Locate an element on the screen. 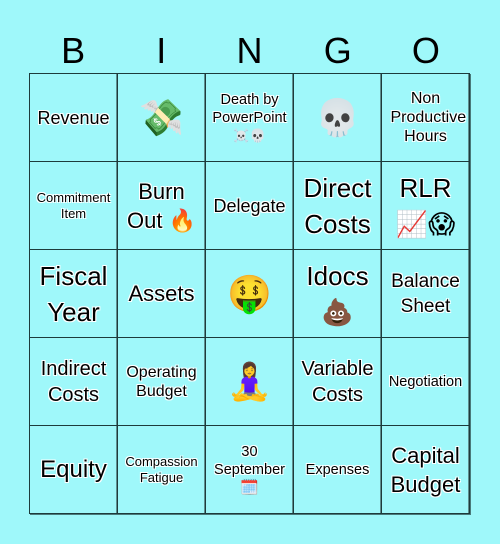  bingo-cell: Fiscal Year is located at coordinates (74, 294).